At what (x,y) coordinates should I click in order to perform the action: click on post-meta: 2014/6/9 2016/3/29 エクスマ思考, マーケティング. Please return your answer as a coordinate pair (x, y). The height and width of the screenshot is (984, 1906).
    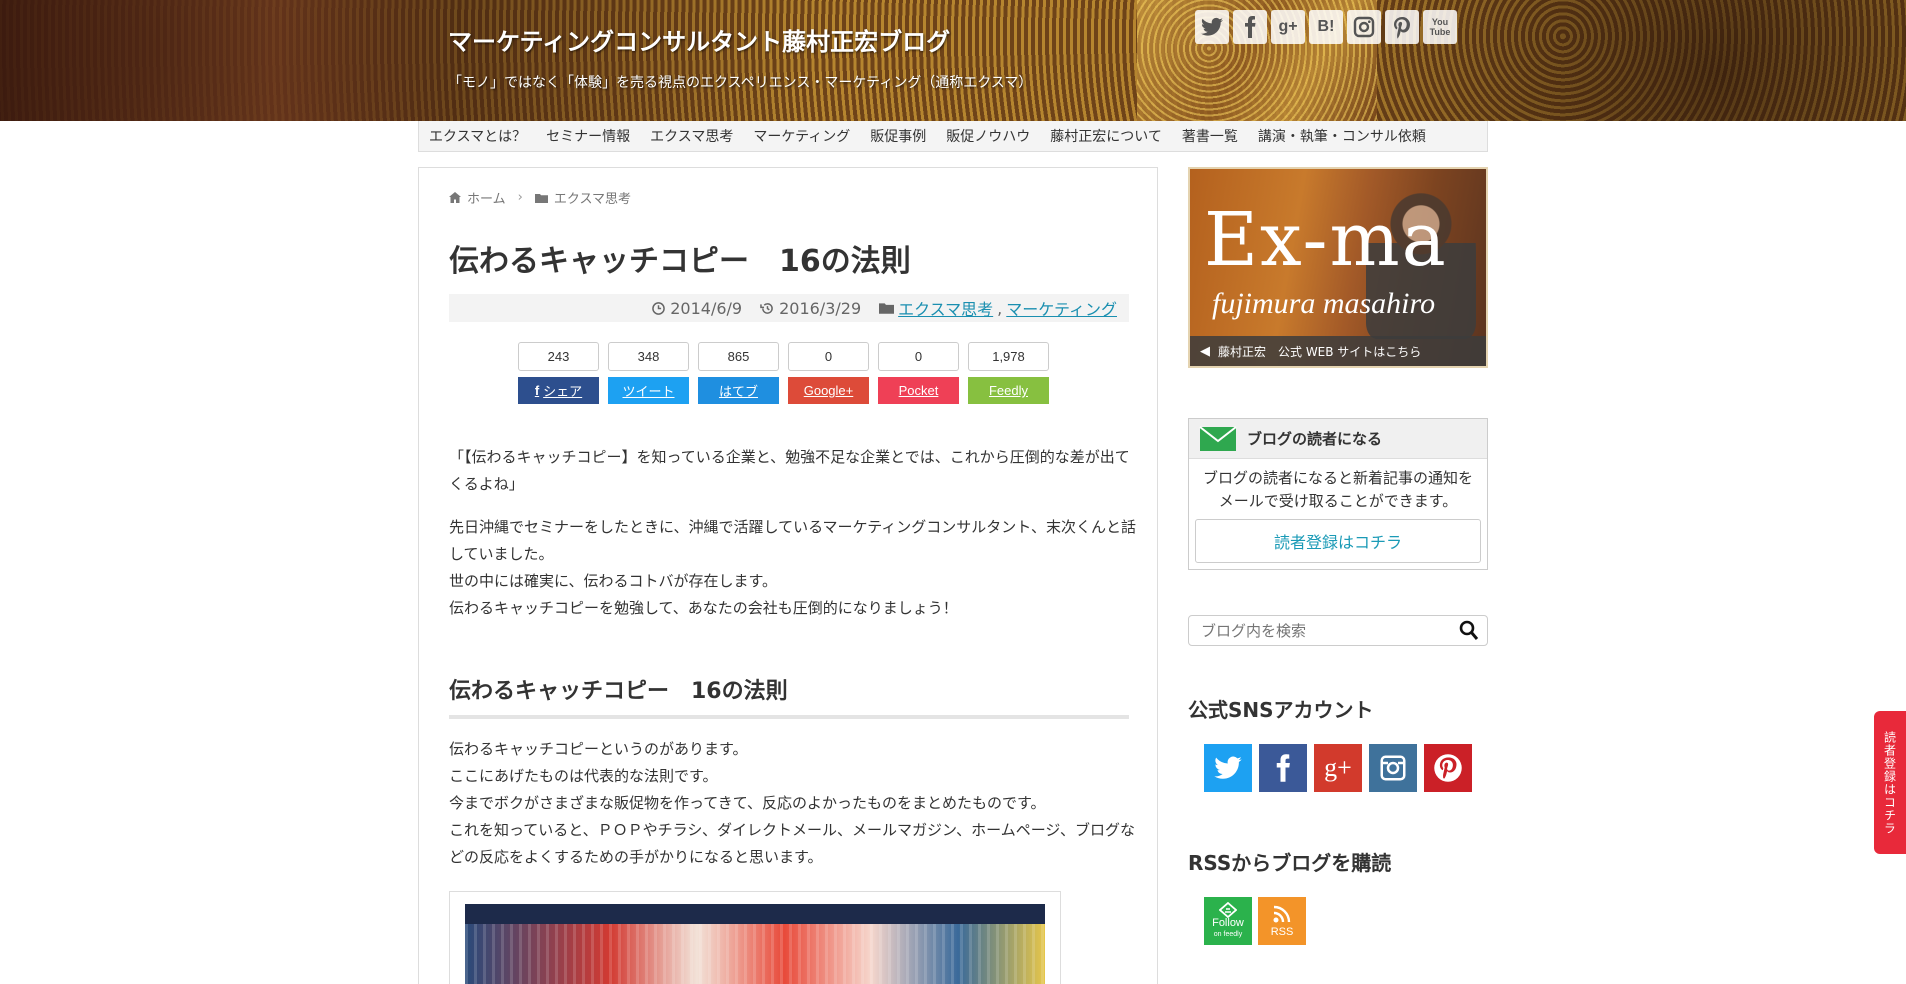
    Looking at the image, I should click on (789, 308).